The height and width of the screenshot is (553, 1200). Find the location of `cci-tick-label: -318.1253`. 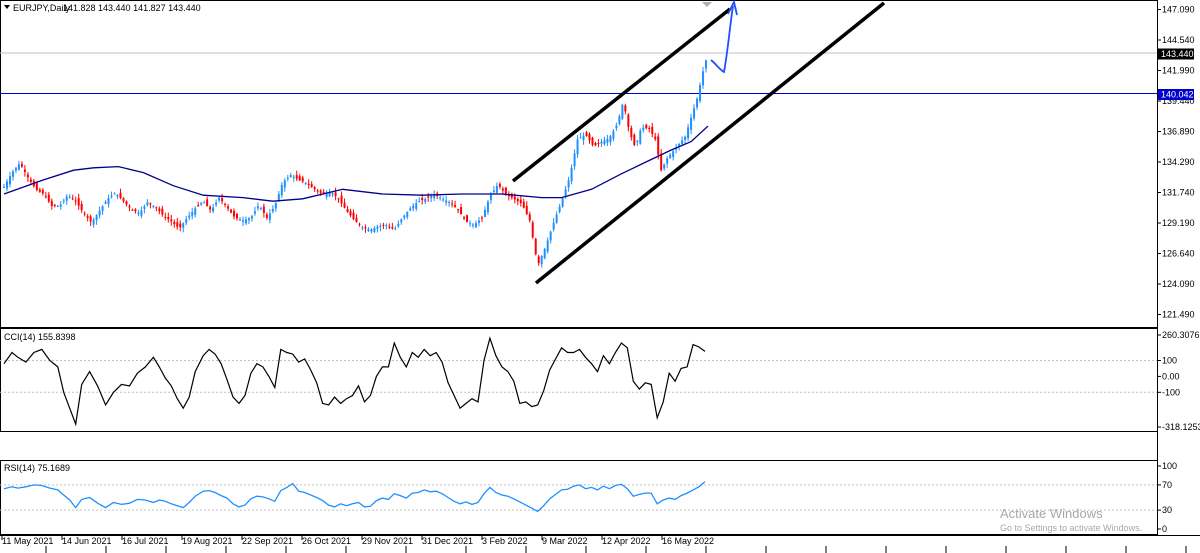

cci-tick-label: -318.1253 is located at coordinates (1181, 427).